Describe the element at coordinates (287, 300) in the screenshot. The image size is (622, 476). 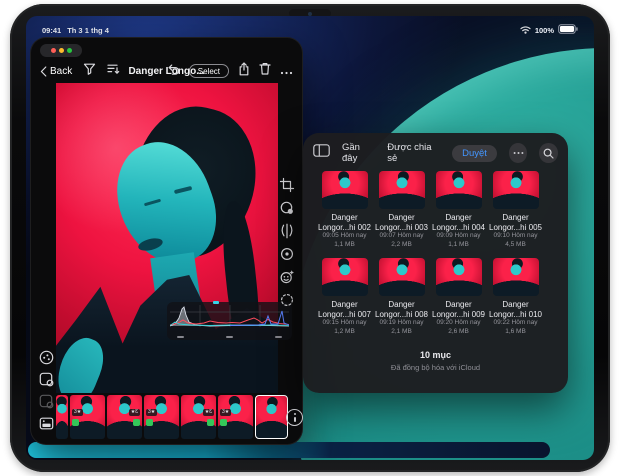
I see `select-subject-icon` at that location.